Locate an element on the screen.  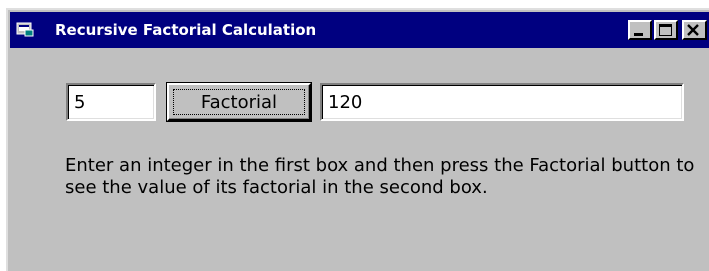
integer-input is located at coordinates (111, 102).